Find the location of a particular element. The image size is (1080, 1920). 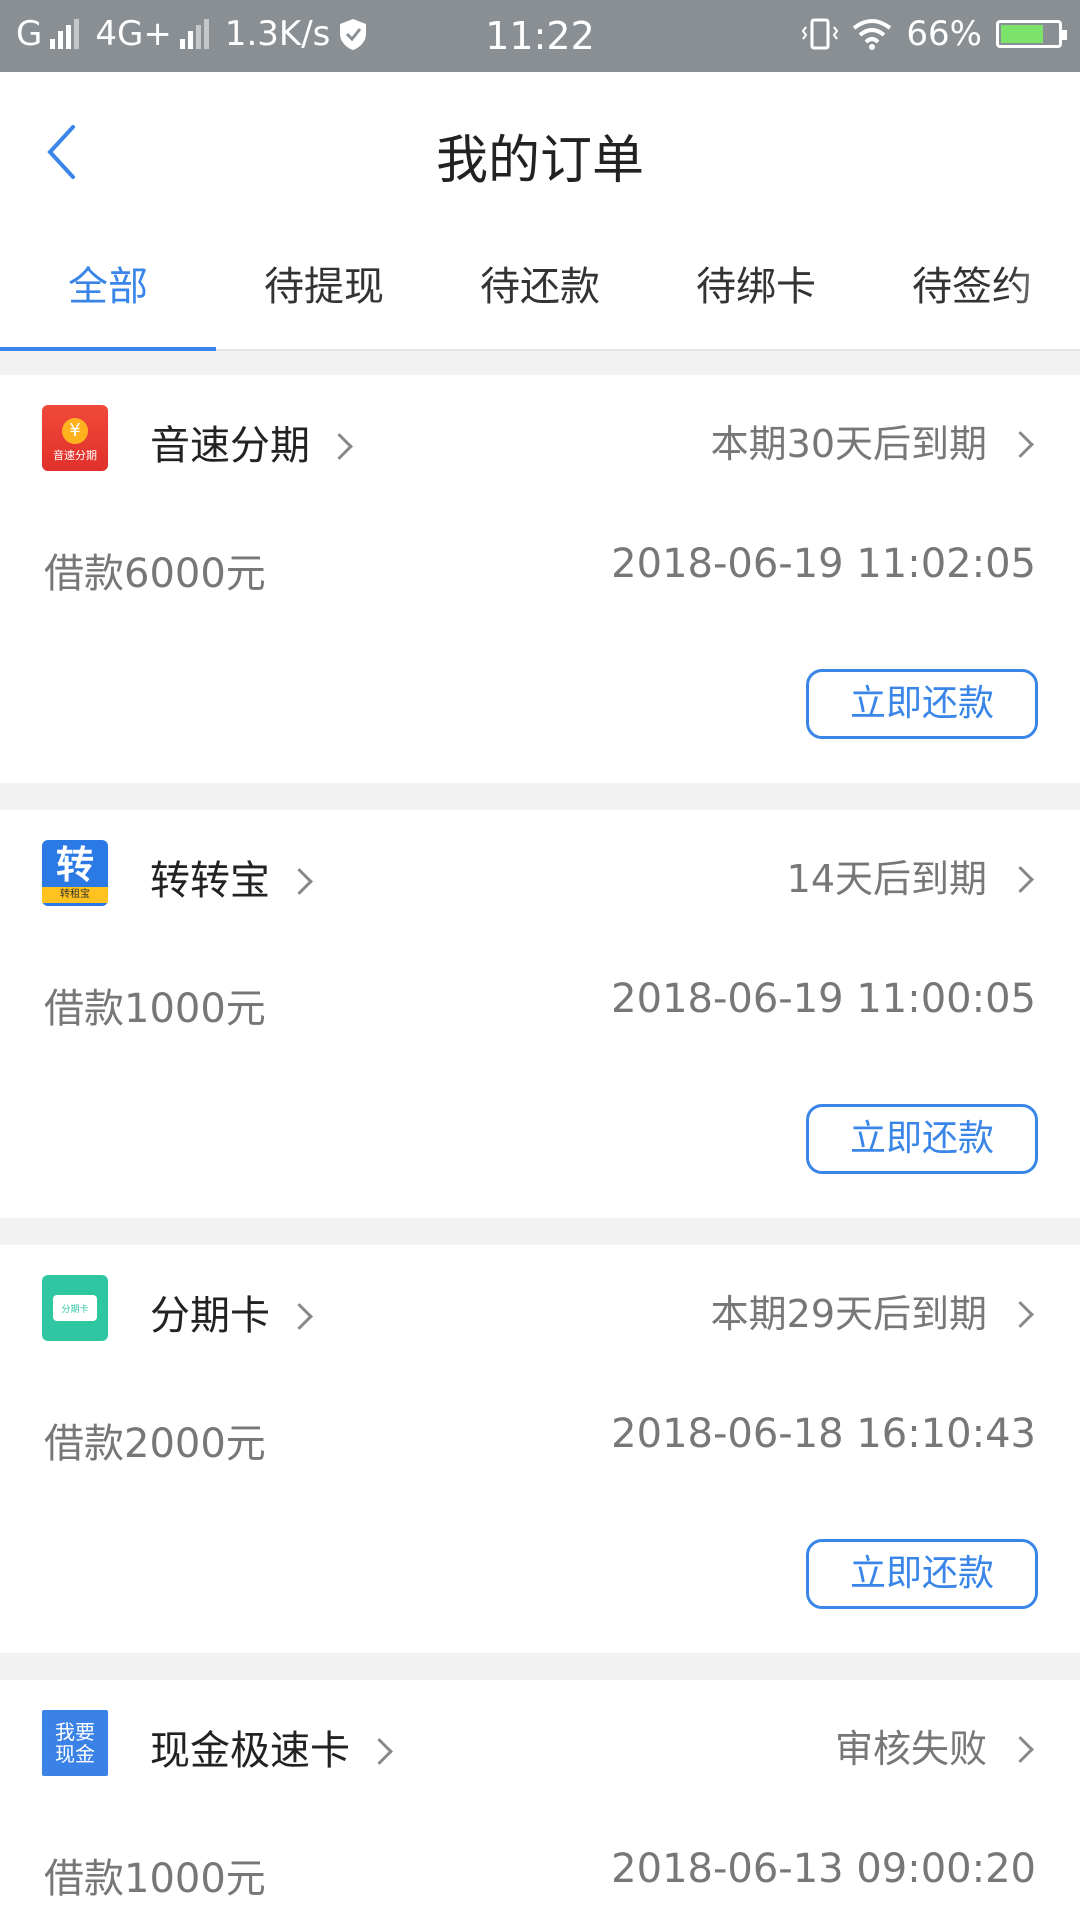

yen-coin-icon: ¥ is located at coordinates (75, 430).